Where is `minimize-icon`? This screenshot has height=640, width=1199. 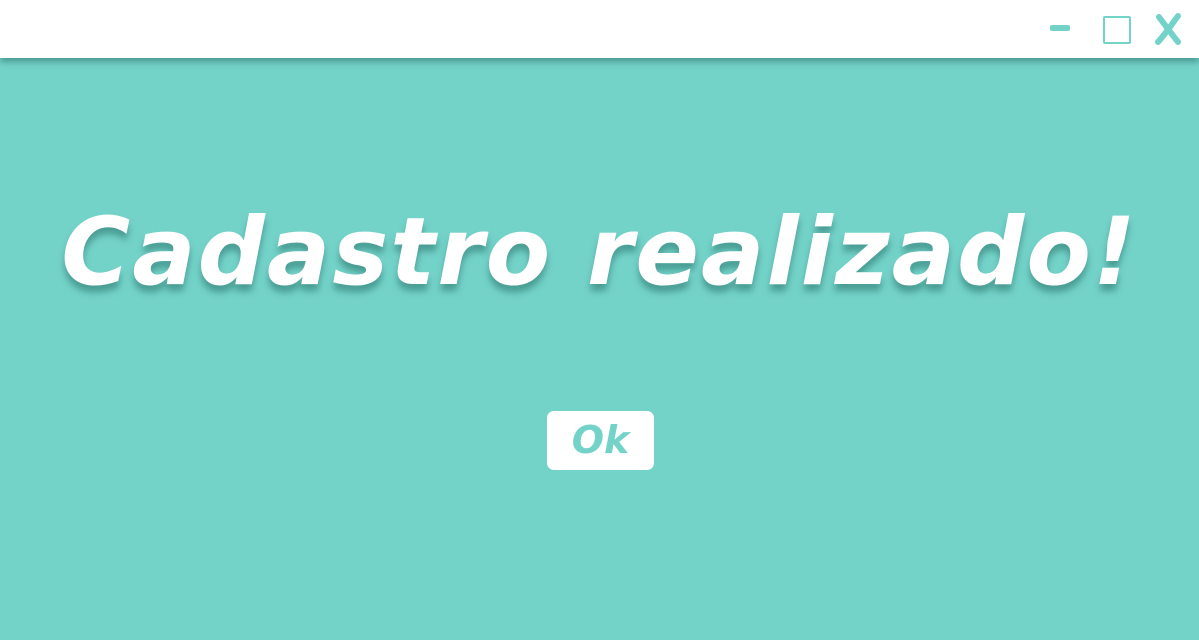
minimize-icon is located at coordinates (1060, 28).